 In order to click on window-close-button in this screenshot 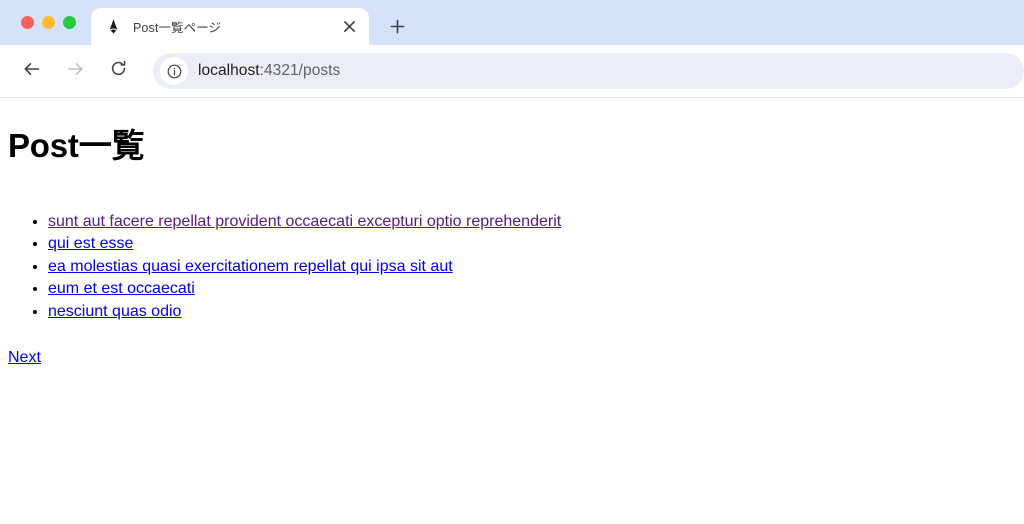, I will do `click(27, 22)`.